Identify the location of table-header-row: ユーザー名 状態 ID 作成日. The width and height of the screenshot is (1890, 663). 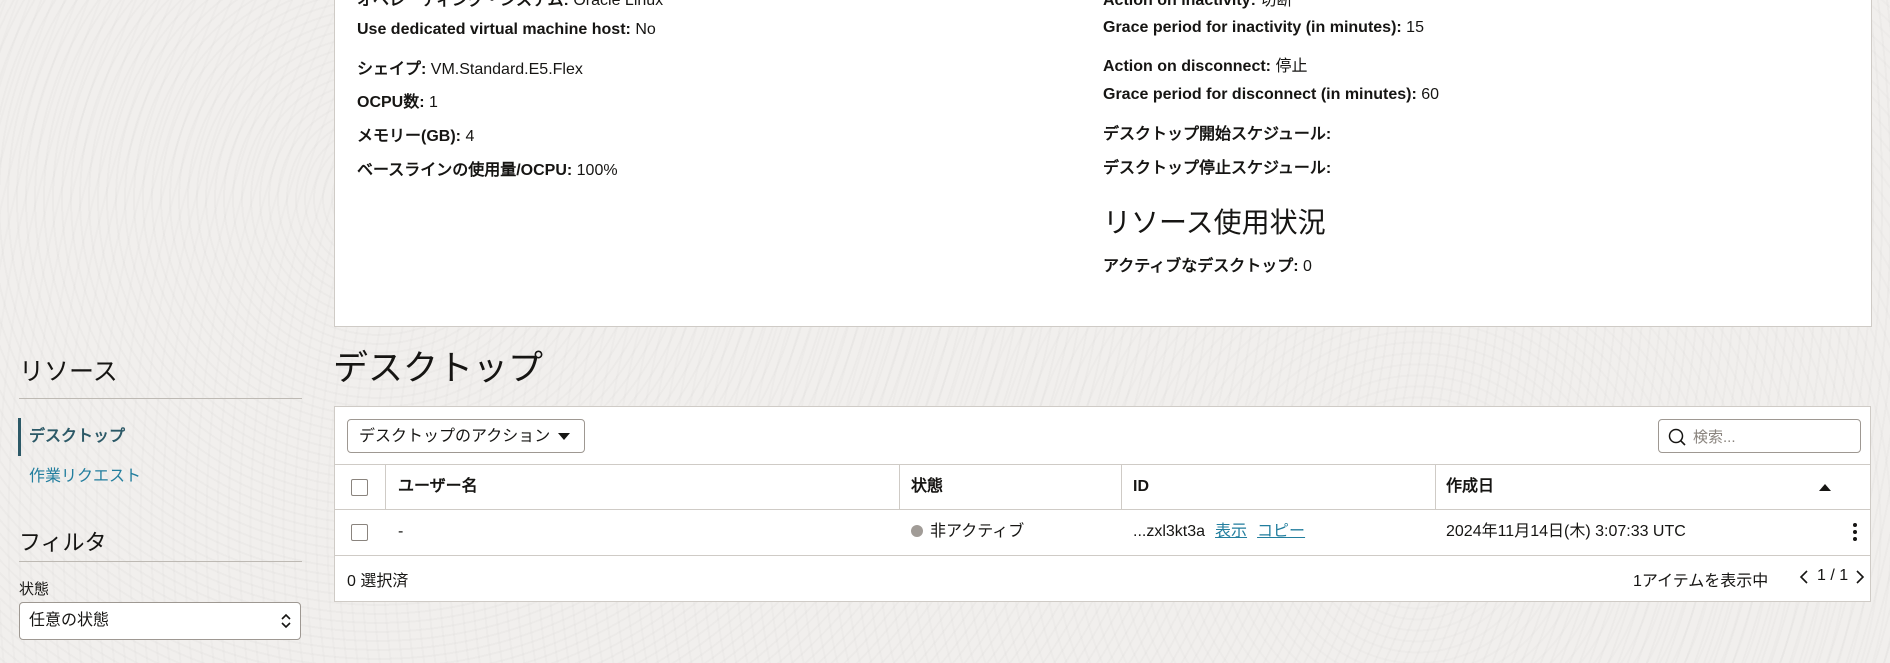
(1102, 487).